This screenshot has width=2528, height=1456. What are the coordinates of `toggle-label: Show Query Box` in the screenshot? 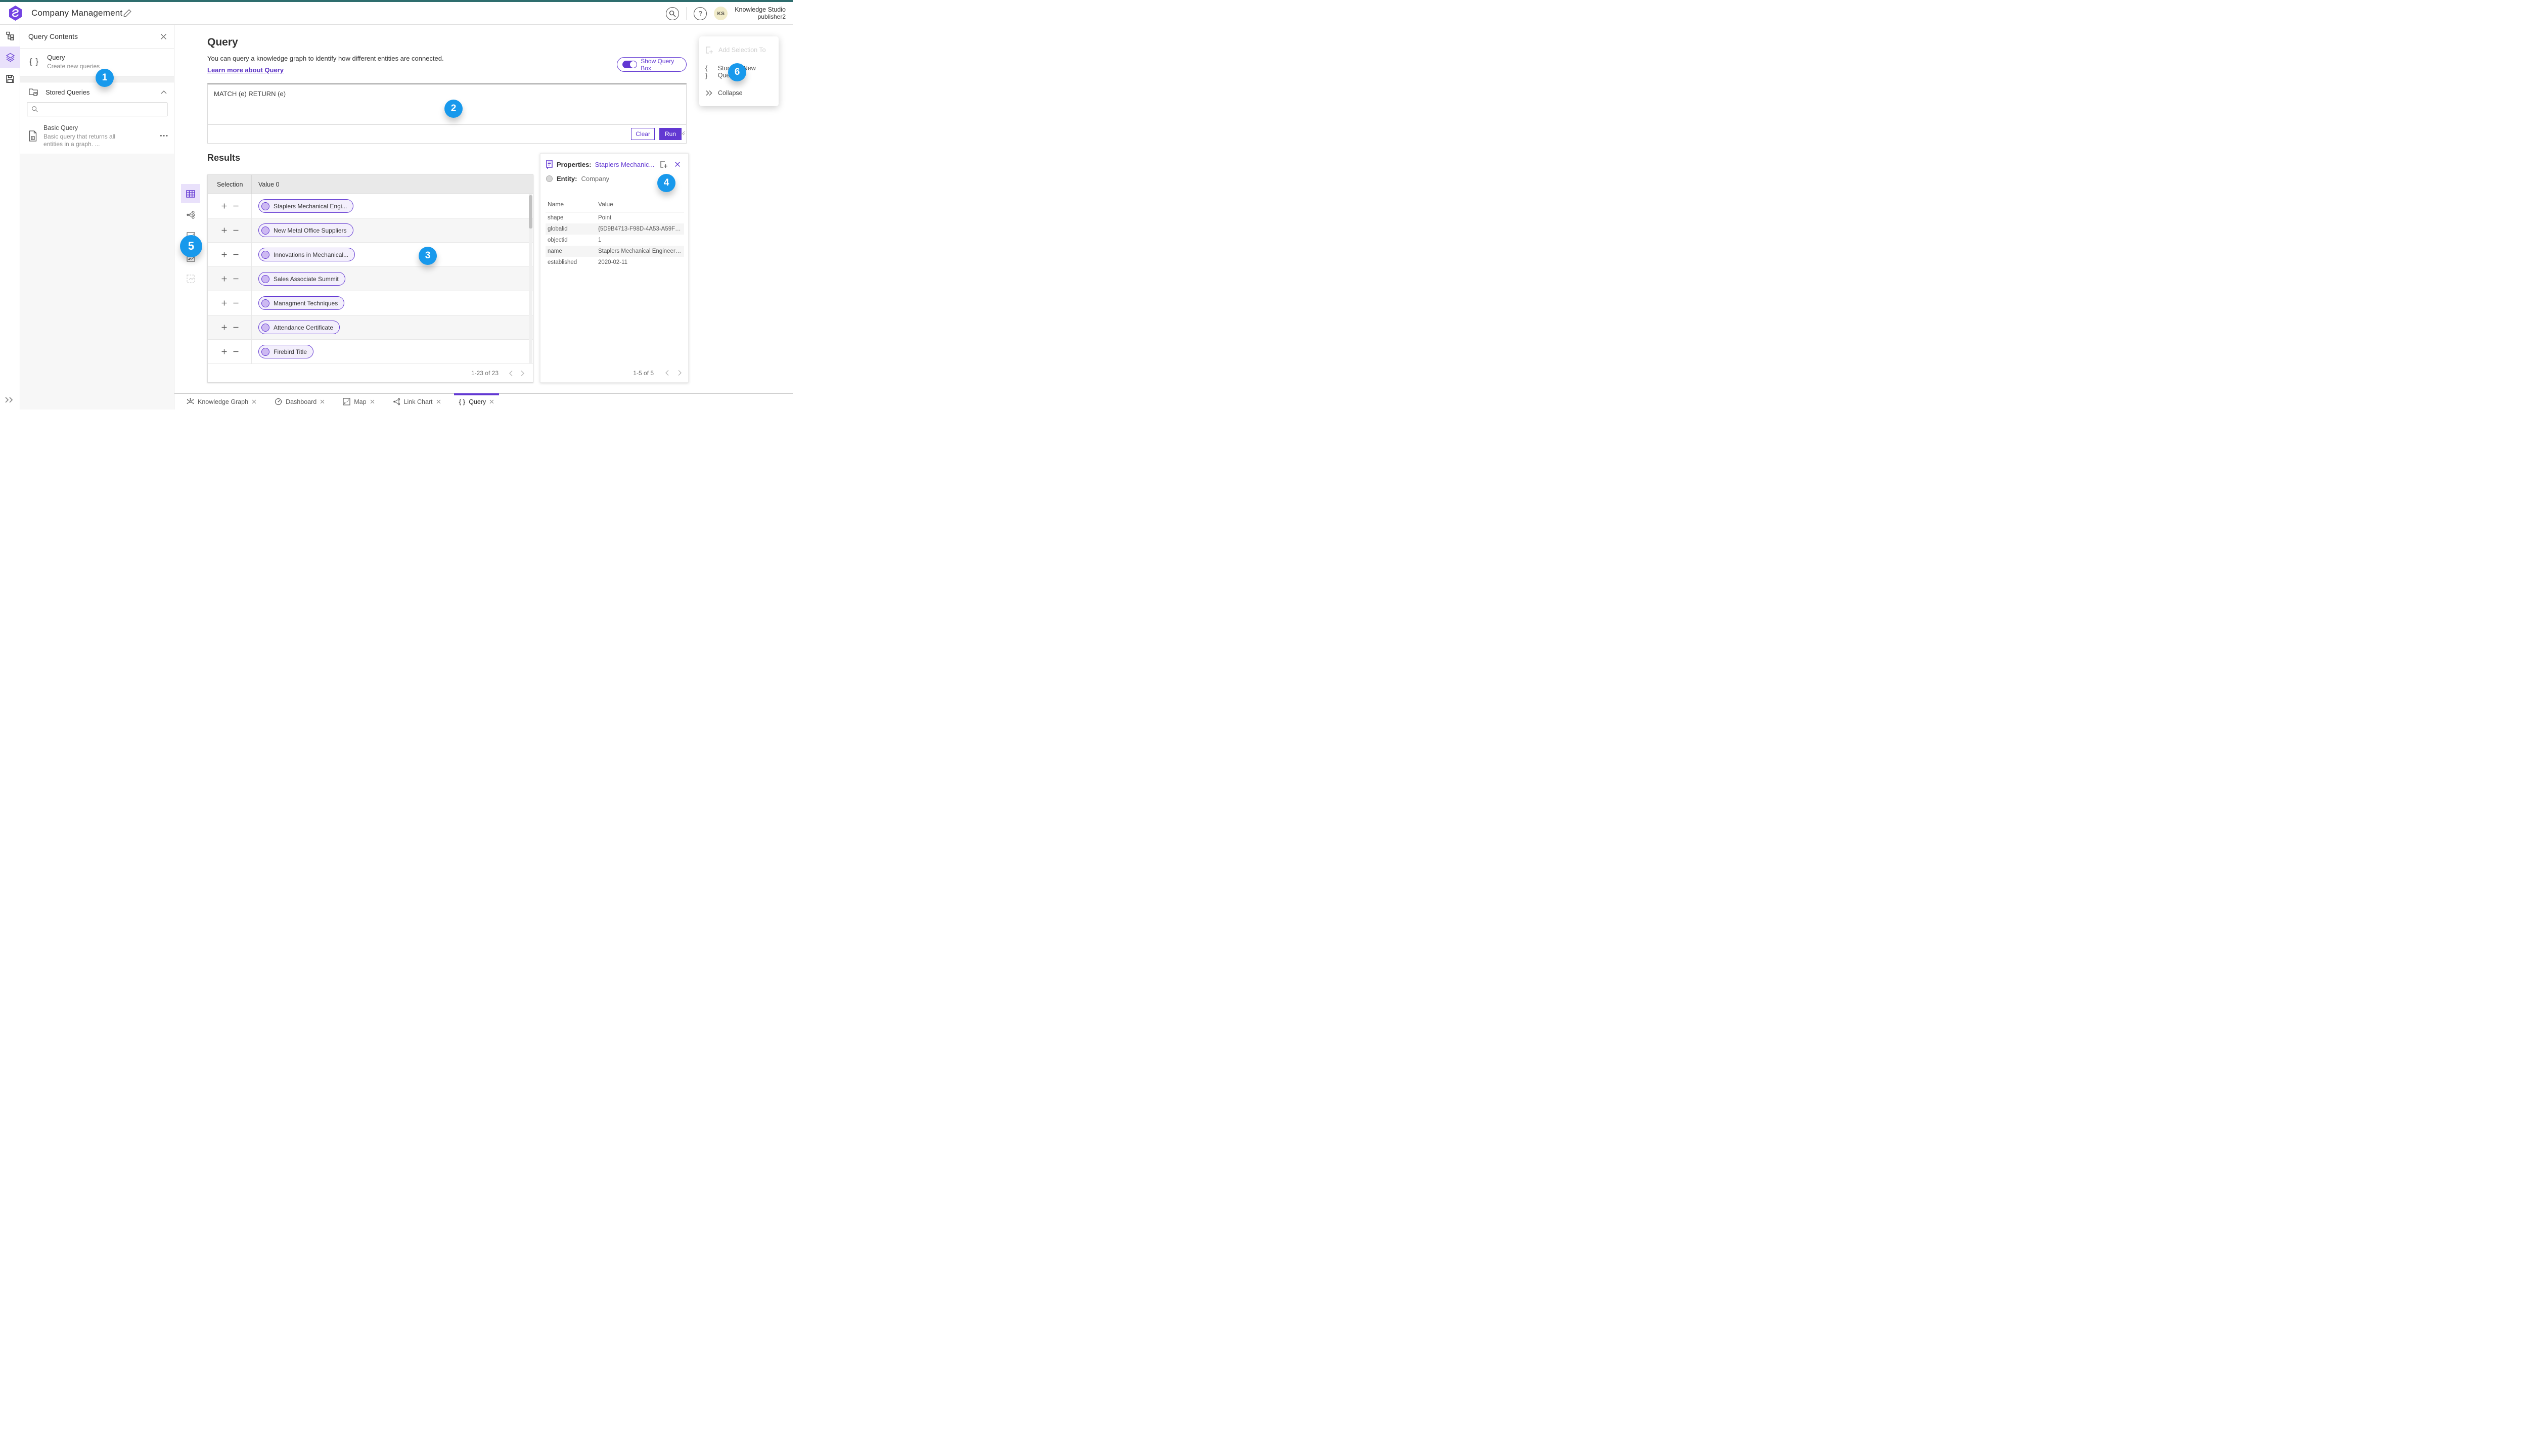 It's located at (658, 64).